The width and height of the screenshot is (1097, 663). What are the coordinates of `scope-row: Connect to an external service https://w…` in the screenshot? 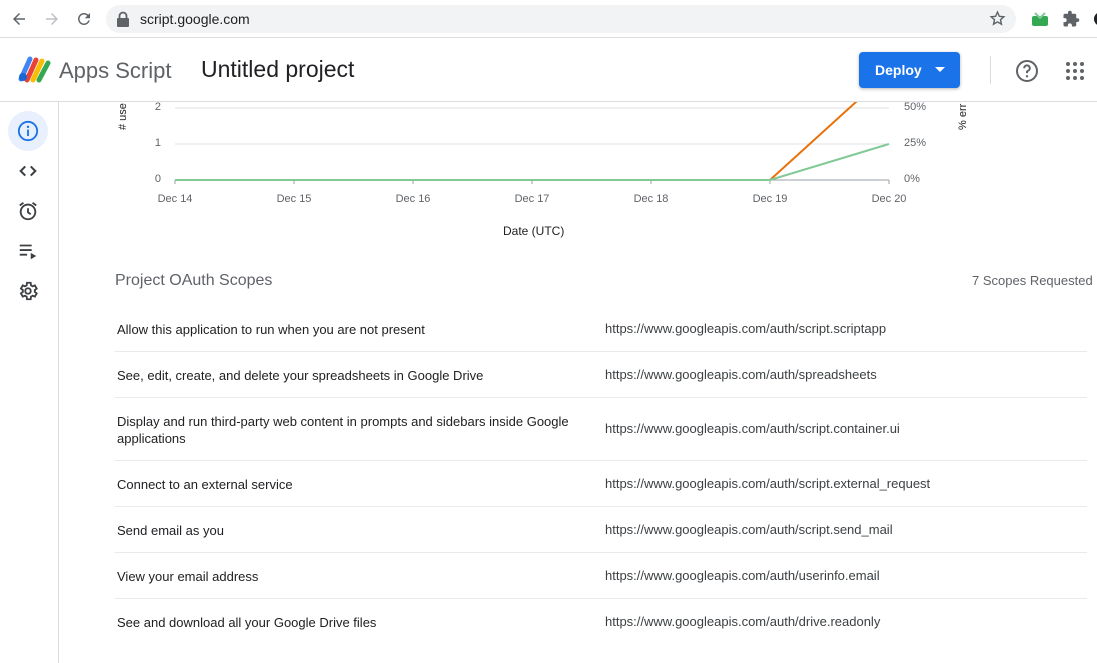 It's located at (601, 484).